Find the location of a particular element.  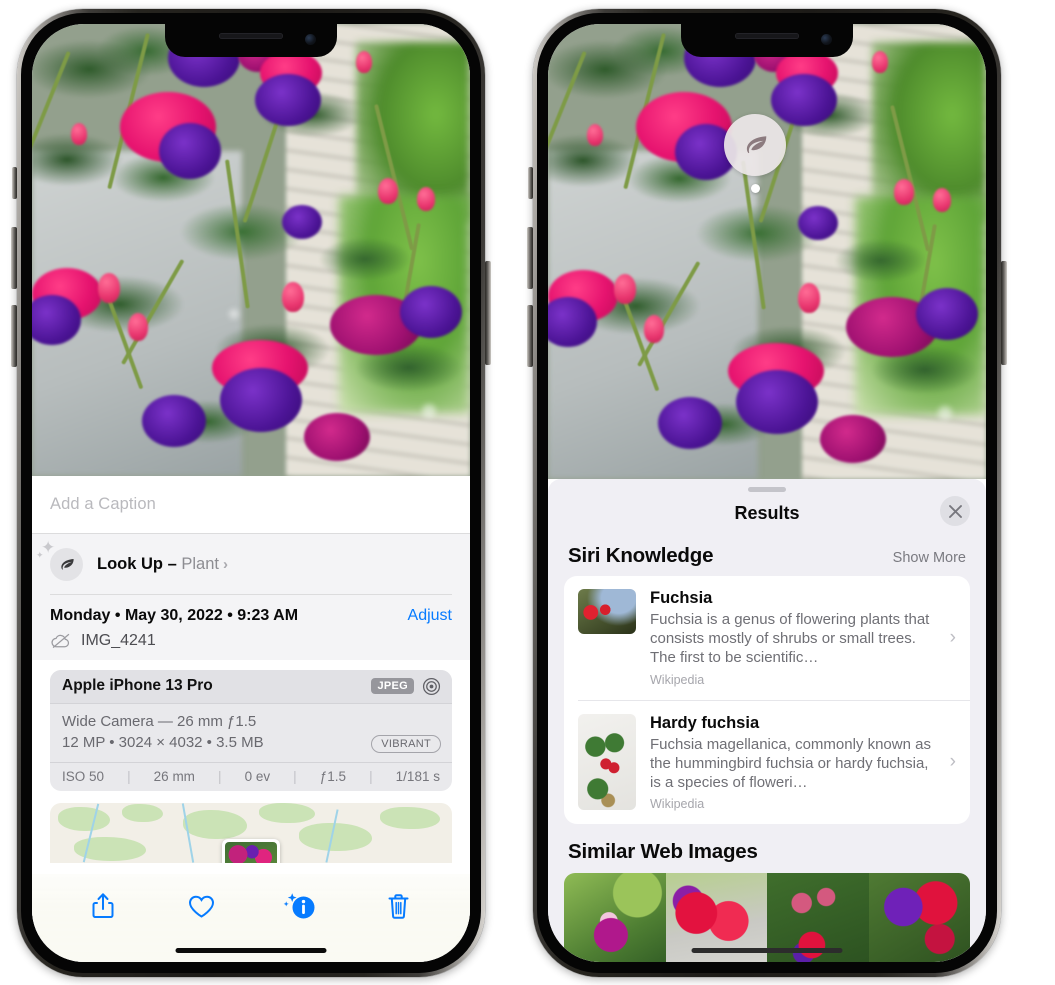

show-more-button: Show More is located at coordinates (929, 558).